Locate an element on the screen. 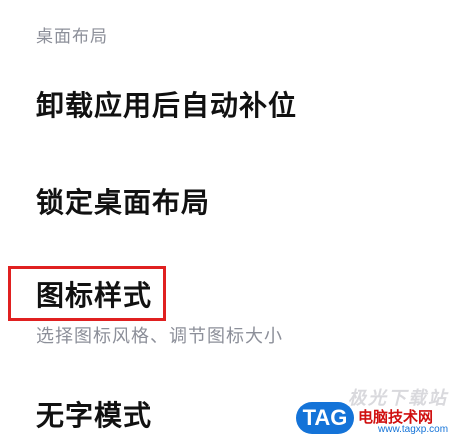  highlight-annotation-box is located at coordinates (87, 293).